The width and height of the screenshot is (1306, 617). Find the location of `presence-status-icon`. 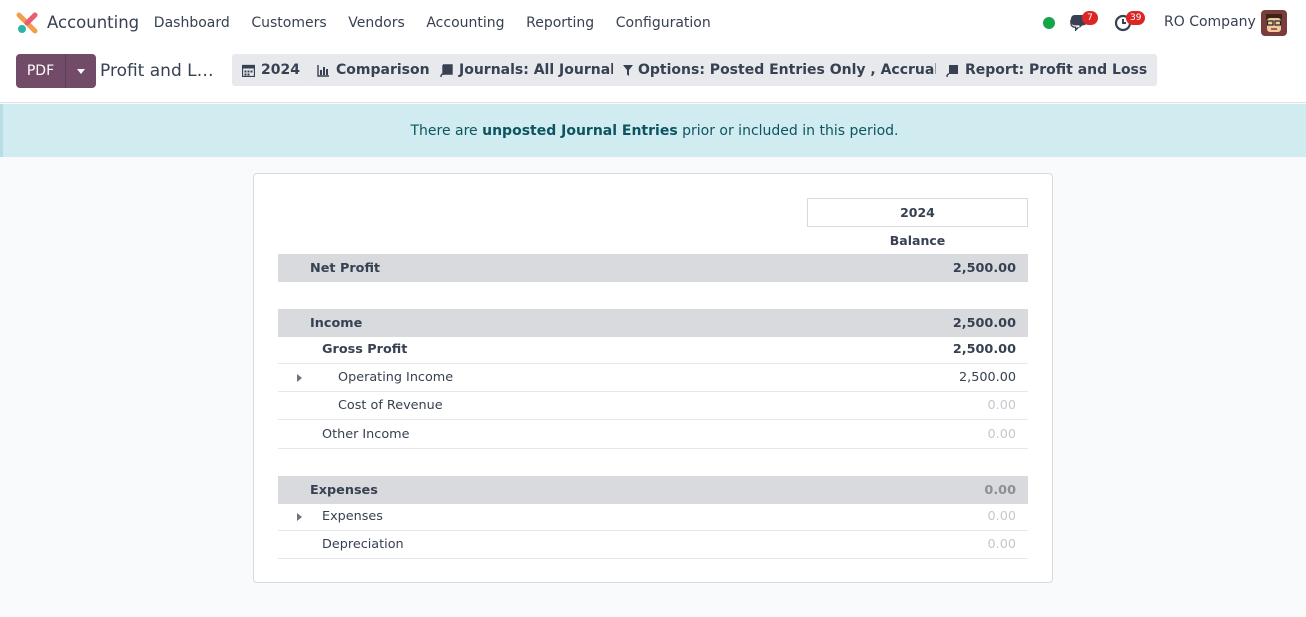

presence-status-icon is located at coordinates (1049, 23).